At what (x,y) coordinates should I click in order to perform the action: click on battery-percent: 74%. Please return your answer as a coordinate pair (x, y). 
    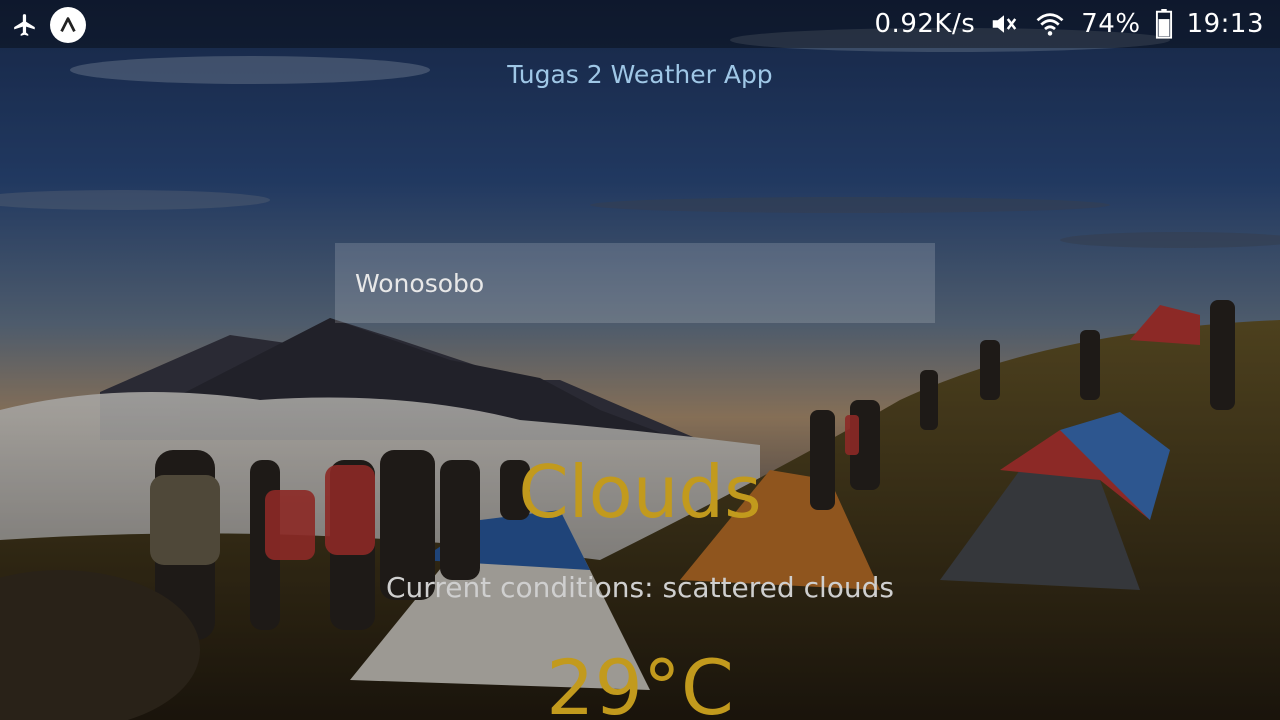
    Looking at the image, I should click on (1111, 24).